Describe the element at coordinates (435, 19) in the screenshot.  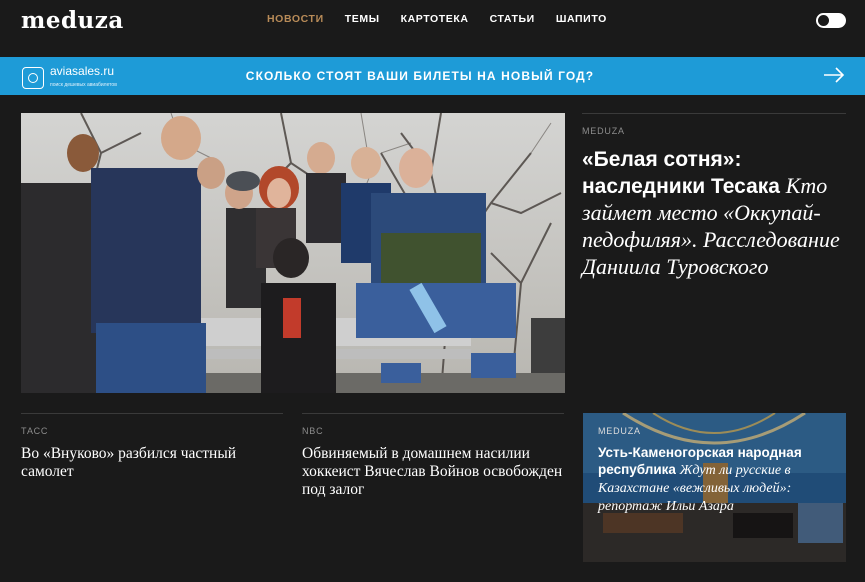
I see `nav-item-cards: Картотека` at that location.